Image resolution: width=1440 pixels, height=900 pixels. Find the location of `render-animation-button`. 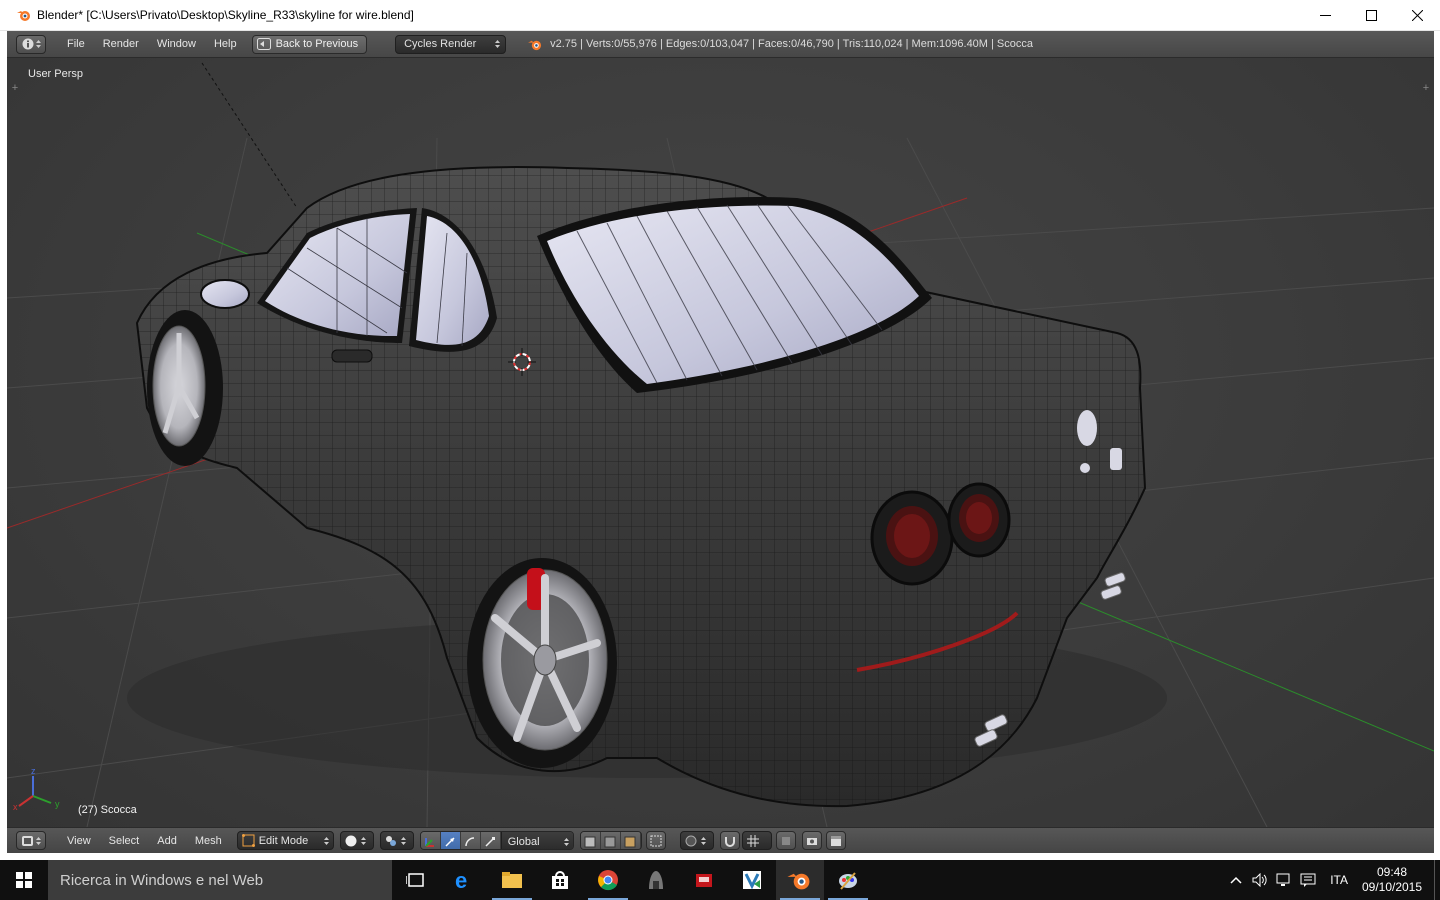

render-animation-button is located at coordinates (835, 840).